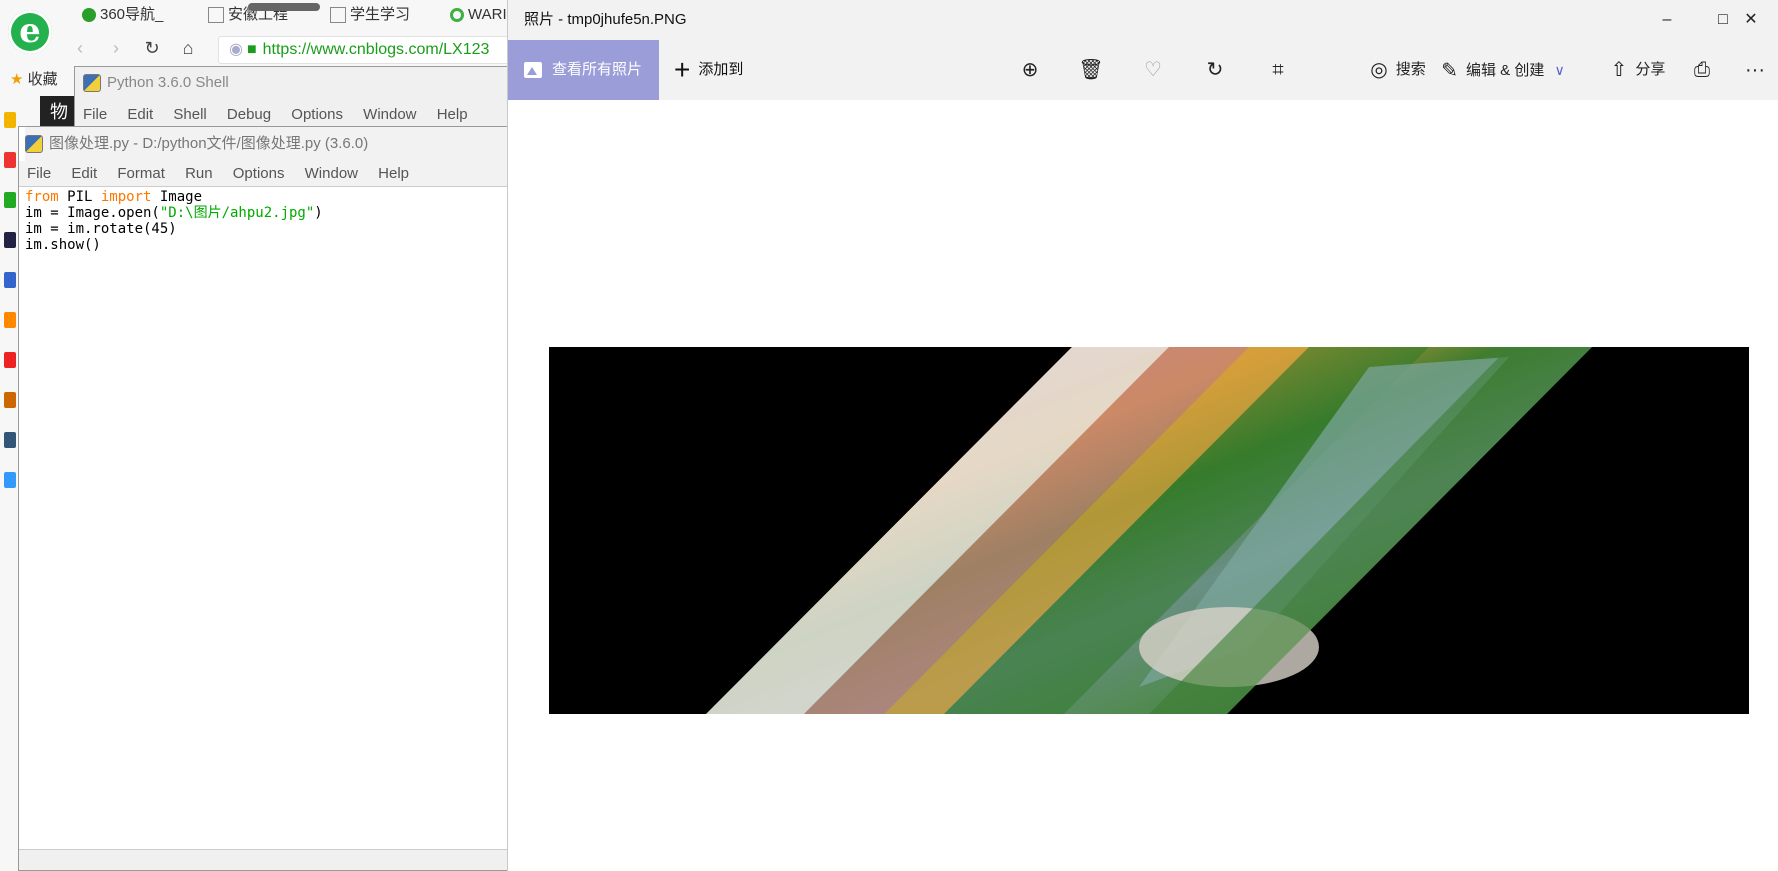  Describe the element at coordinates (1449, 71) in the screenshot. I see `edit-icon: ✎` at that location.